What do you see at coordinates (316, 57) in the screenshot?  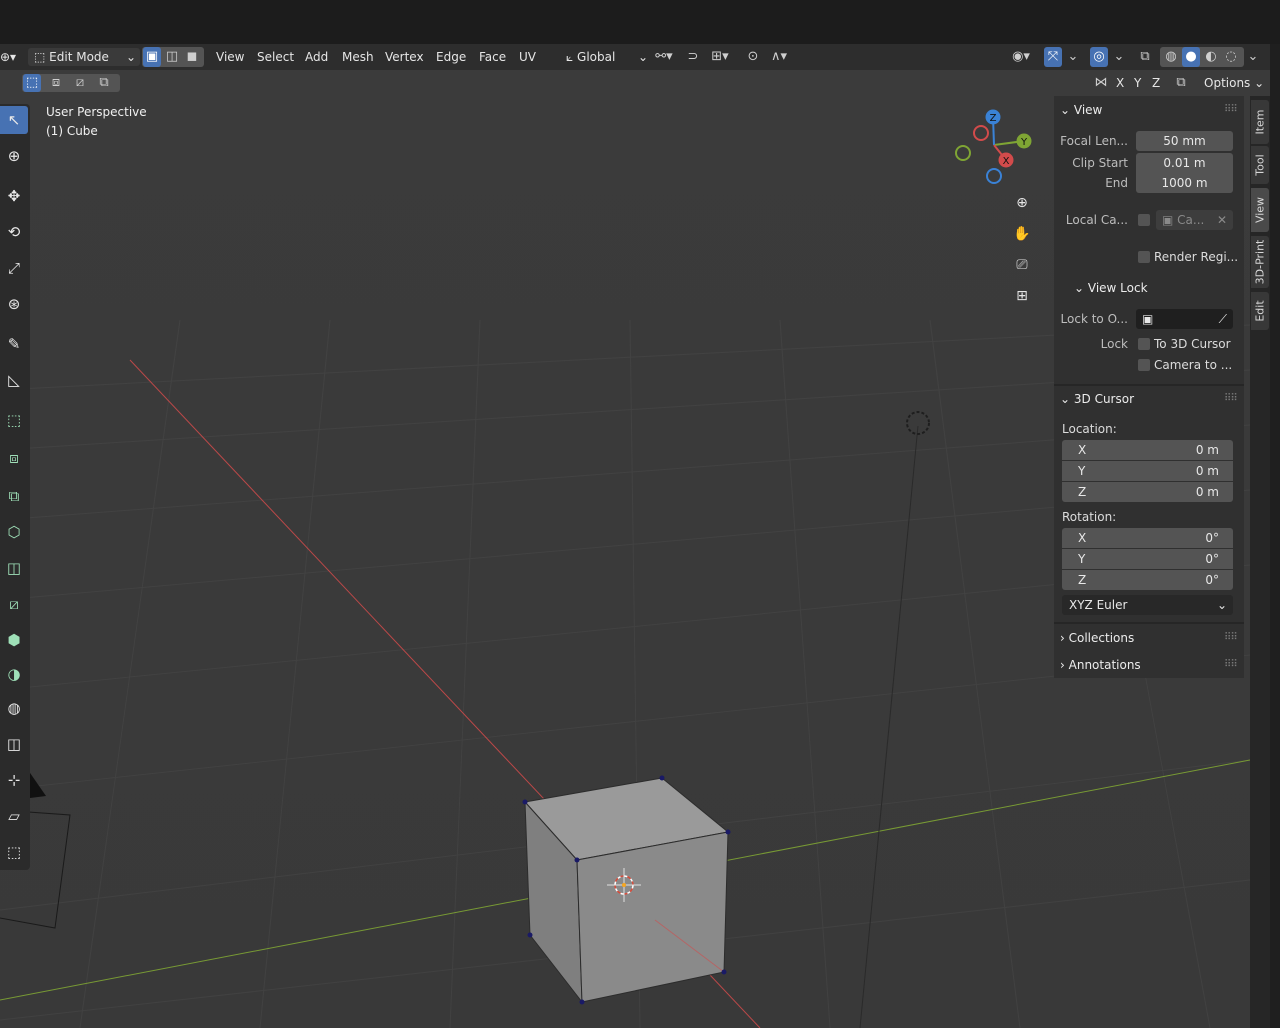 I see `menu-add: Add` at bounding box center [316, 57].